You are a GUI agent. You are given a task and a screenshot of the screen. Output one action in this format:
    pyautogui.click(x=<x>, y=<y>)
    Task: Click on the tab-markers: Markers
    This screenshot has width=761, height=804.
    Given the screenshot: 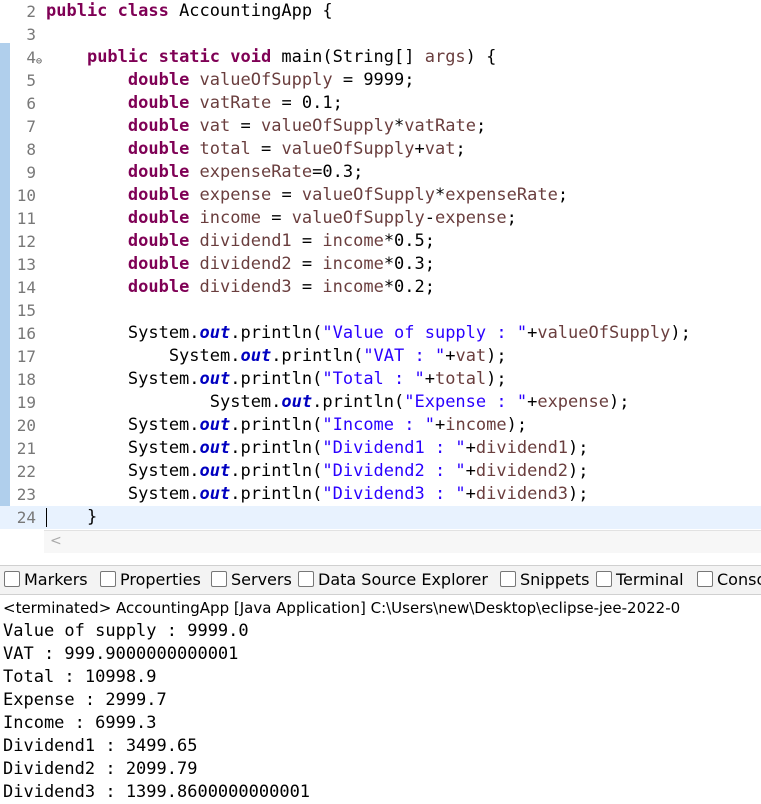 What is the action you would take?
    pyautogui.click(x=46, y=579)
    